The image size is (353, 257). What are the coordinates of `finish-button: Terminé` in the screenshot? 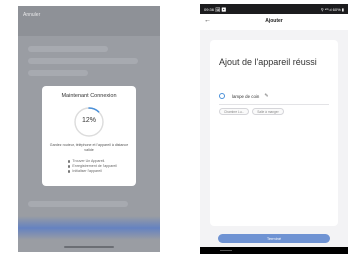 It's located at (274, 238).